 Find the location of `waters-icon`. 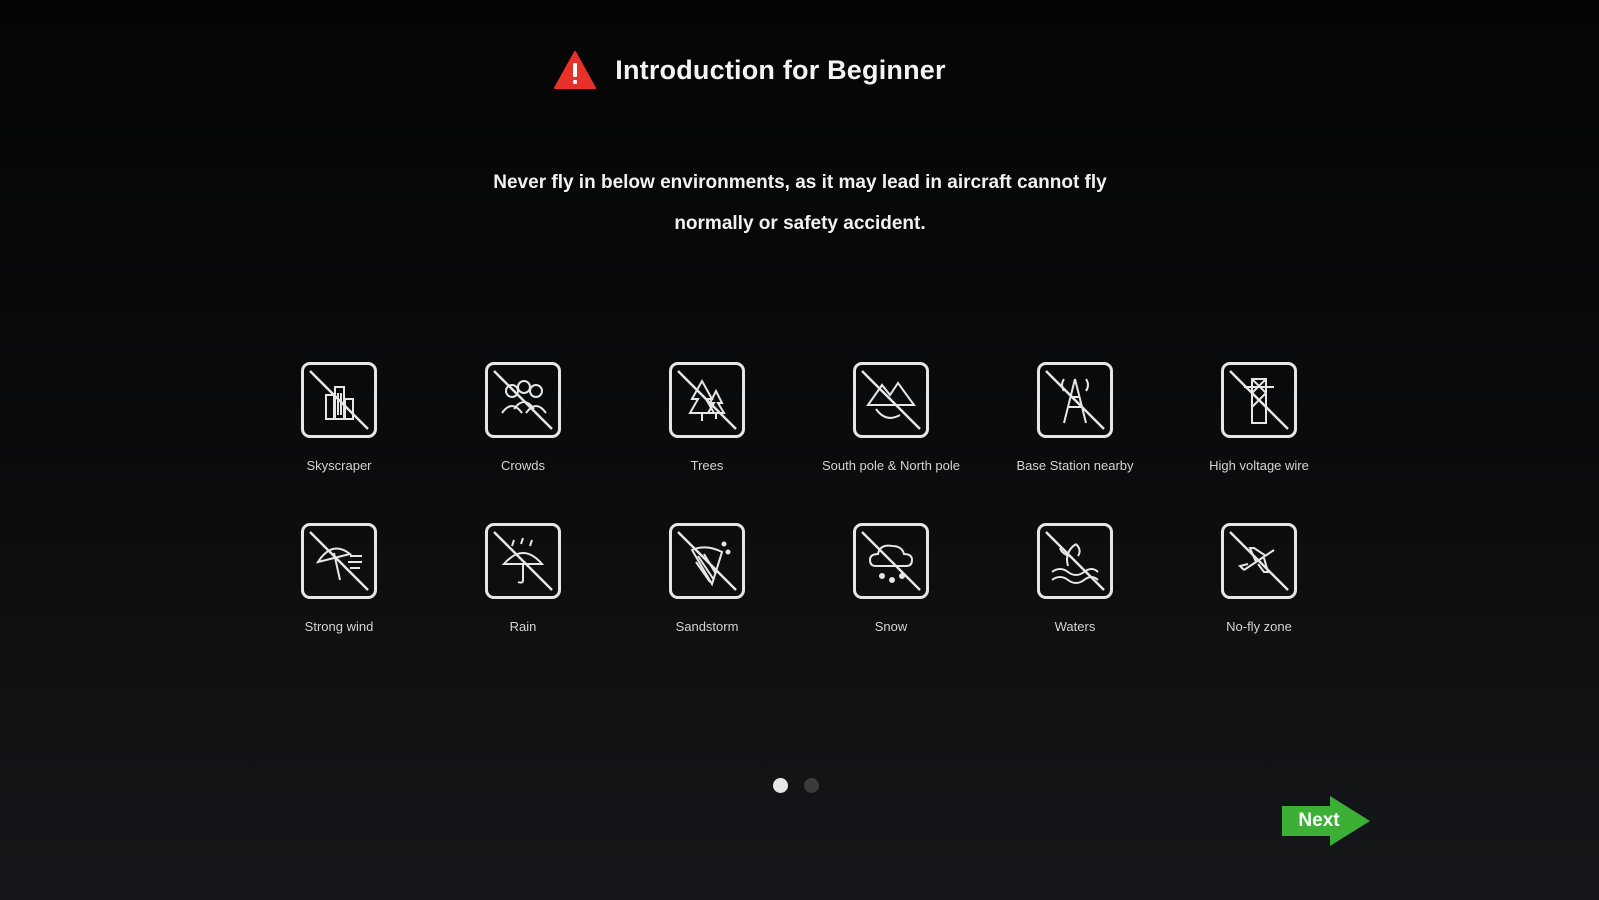

waters-icon is located at coordinates (1075, 561).